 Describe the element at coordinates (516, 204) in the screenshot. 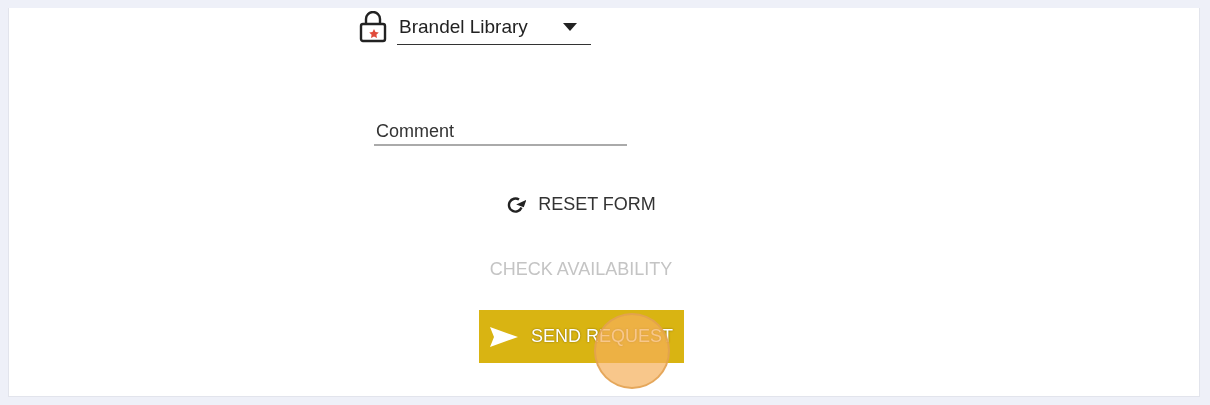

I see `reload-icon` at that location.